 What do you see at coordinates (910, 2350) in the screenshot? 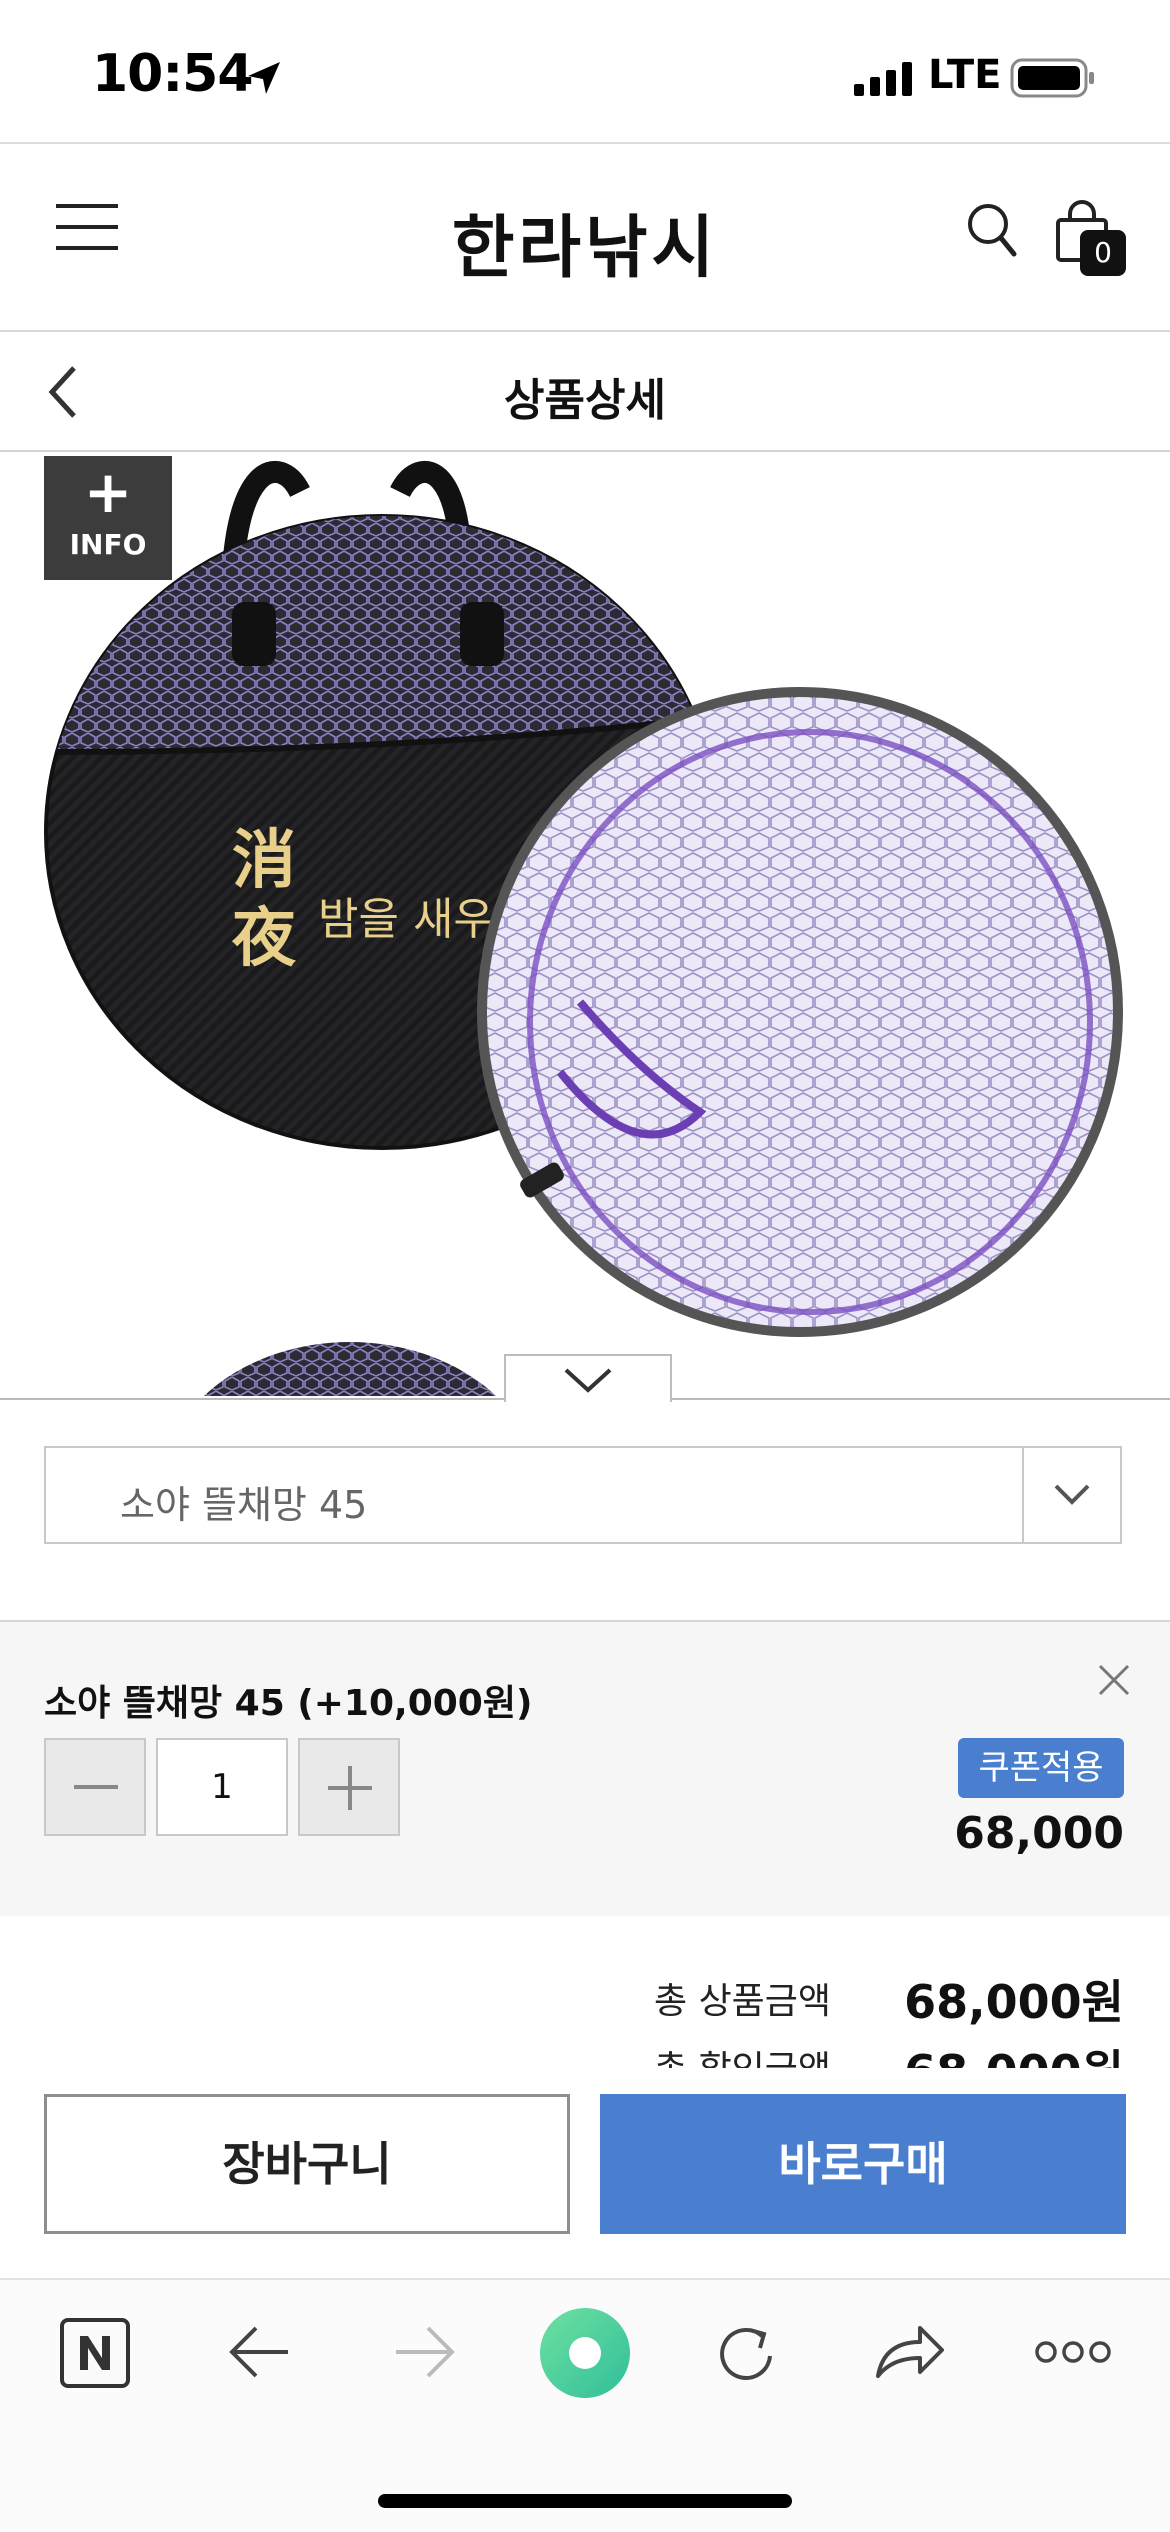
I see `share-icon` at bounding box center [910, 2350].